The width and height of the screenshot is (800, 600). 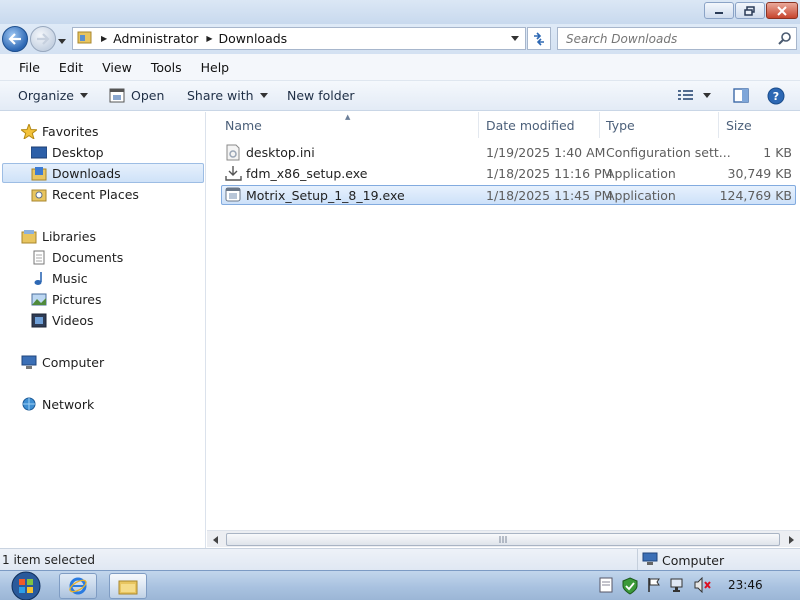 What do you see at coordinates (78, 586) in the screenshot?
I see `taskbar-internet-explorer` at bounding box center [78, 586].